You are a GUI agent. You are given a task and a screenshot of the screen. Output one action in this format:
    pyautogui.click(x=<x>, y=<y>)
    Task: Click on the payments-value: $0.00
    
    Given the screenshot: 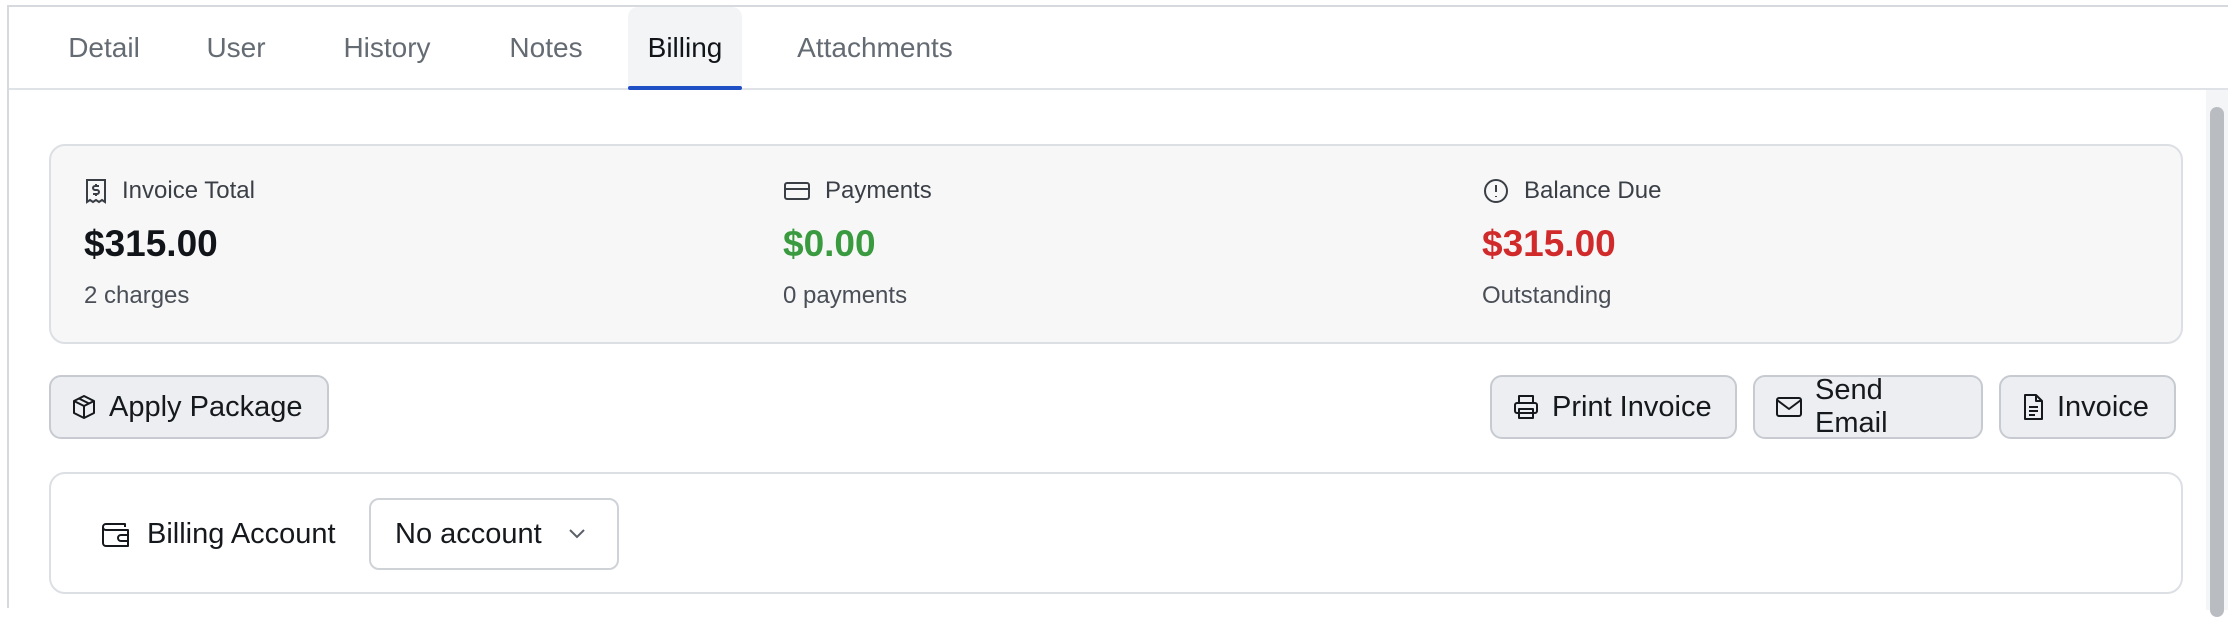 What is the action you would take?
    pyautogui.click(x=829, y=243)
    